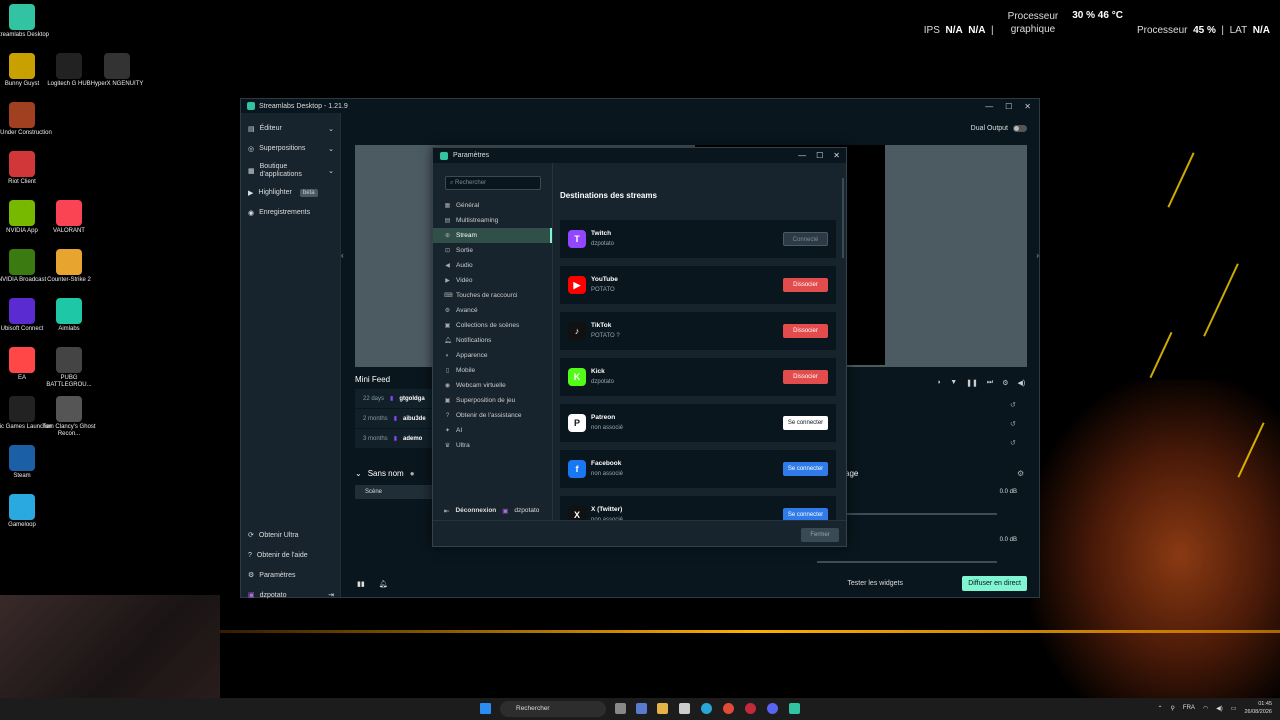 This screenshot has width=1280, height=720. I want to click on desktop-shortcut: Counter-Strike 2, so click(69, 266).